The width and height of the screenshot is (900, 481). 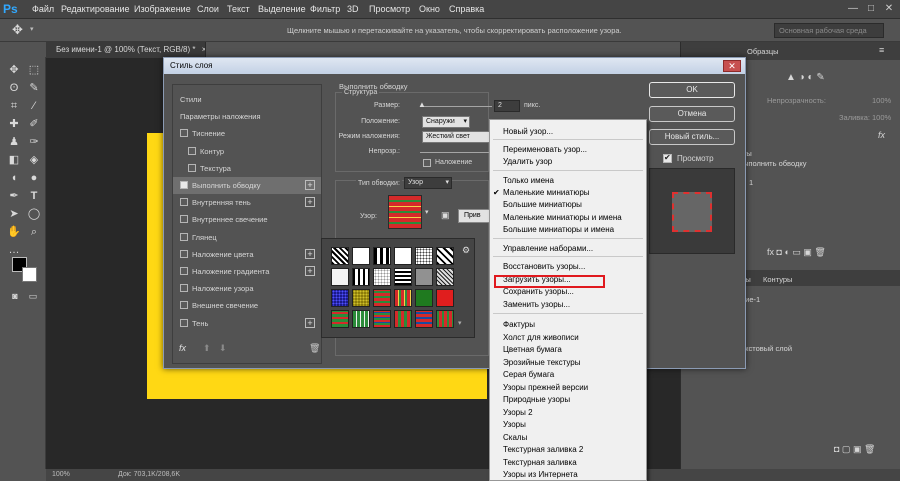 I want to click on size-slider-thumb: ▲, so click(x=422, y=104).